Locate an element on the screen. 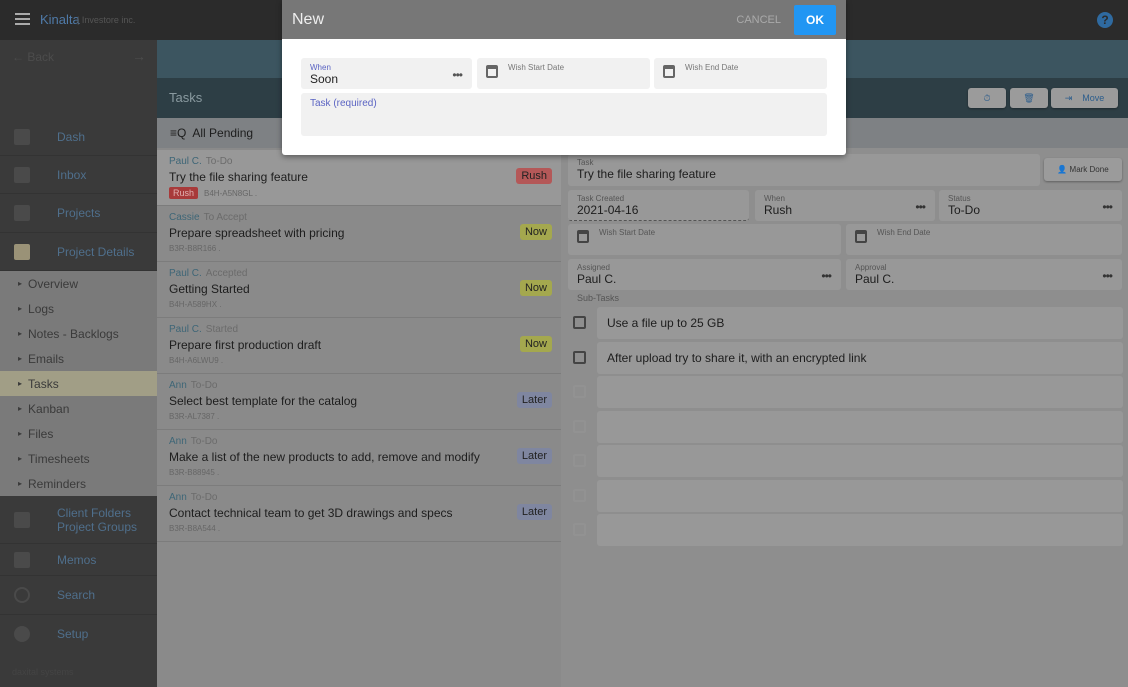 This screenshot has width=1128, height=687. sidebar-item-setup: Setup is located at coordinates (78, 634).